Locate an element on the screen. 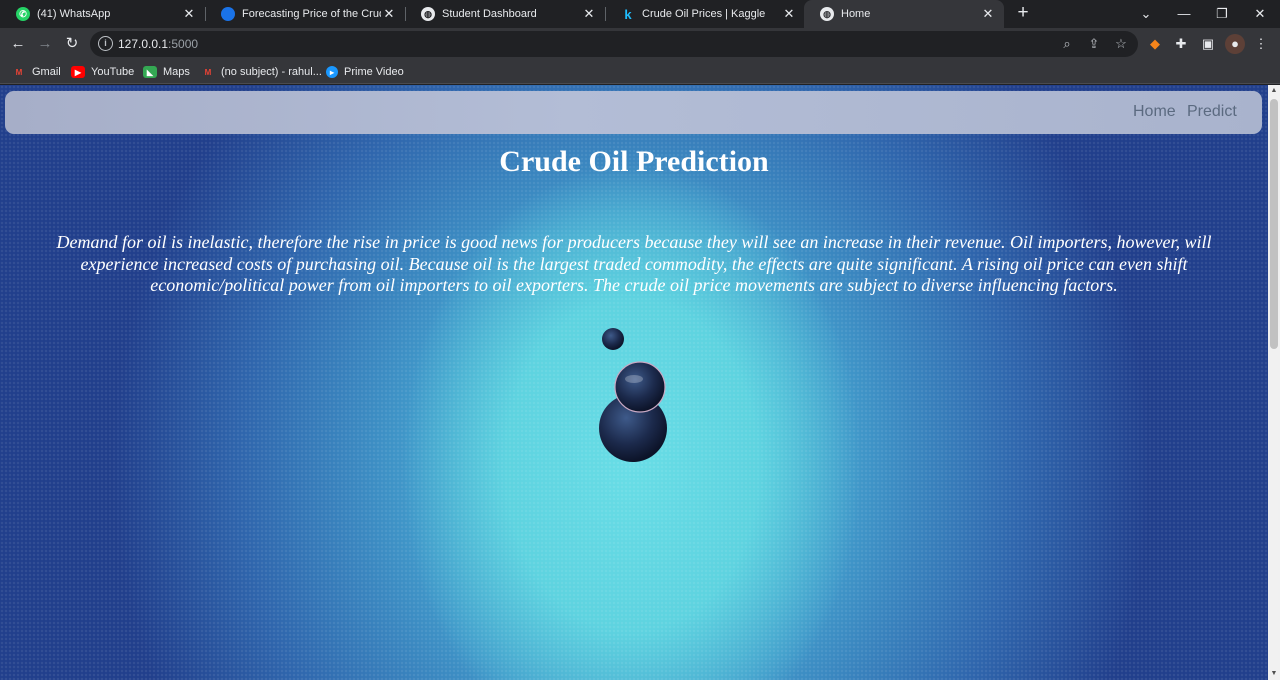  tab-kaggle: k Crude Oil Prices | Kaggle ✕ is located at coordinates (705, 14).